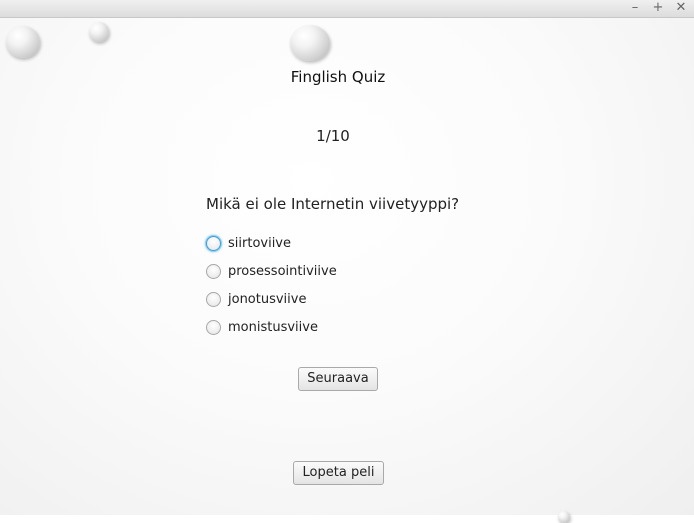 The width and height of the screenshot is (694, 523). What do you see at coordinates (338, 379) in the screenshot?
I see `next-button: Seuraava` at bounding box center [338, 379].